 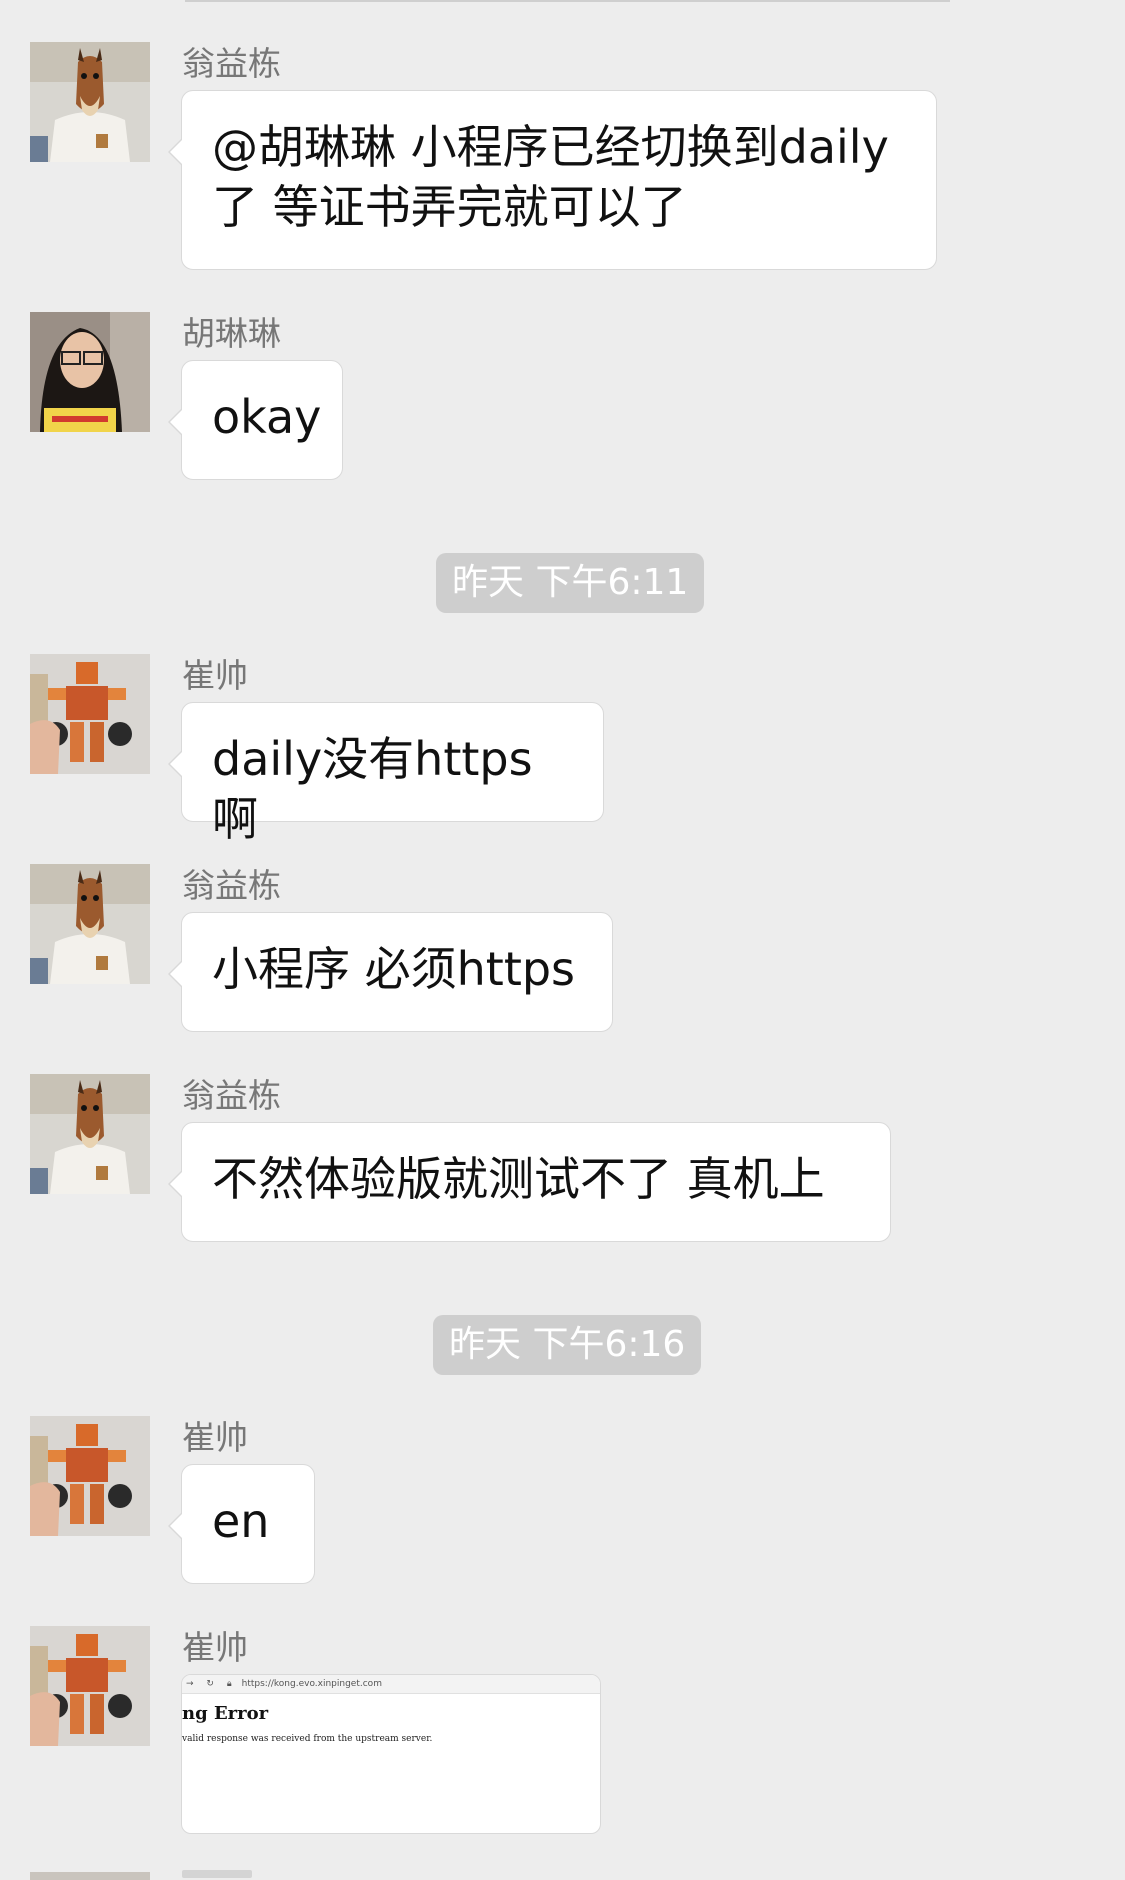 I want to click on sender-name-partial, so click(x=217, y=1874).